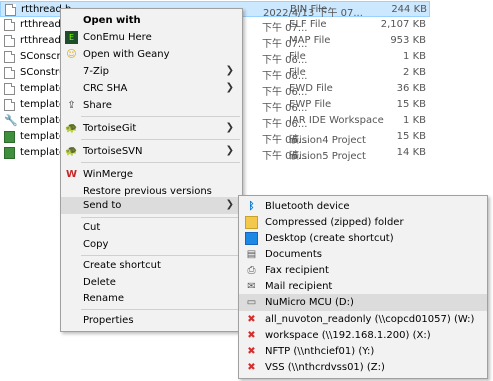 The image size is (493, 381). I want to click on menu-item-crc-sha: CRC SHA ❯, so click(151, 88).